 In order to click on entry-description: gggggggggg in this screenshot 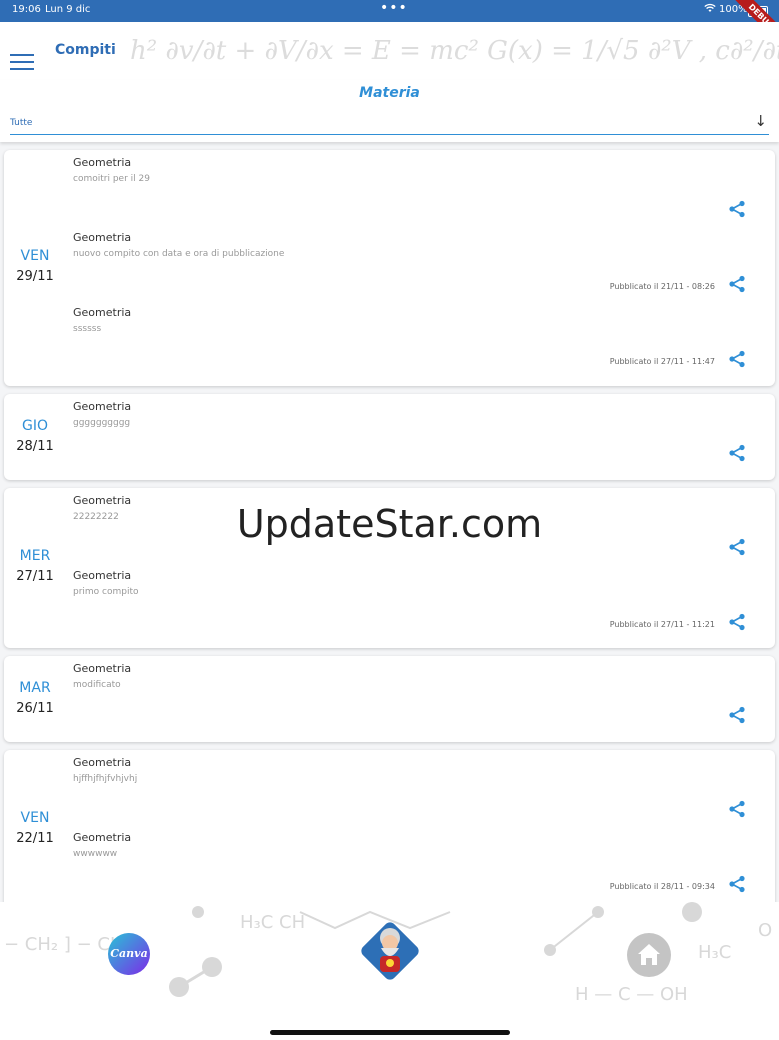, I will do `click(102, 423)`.